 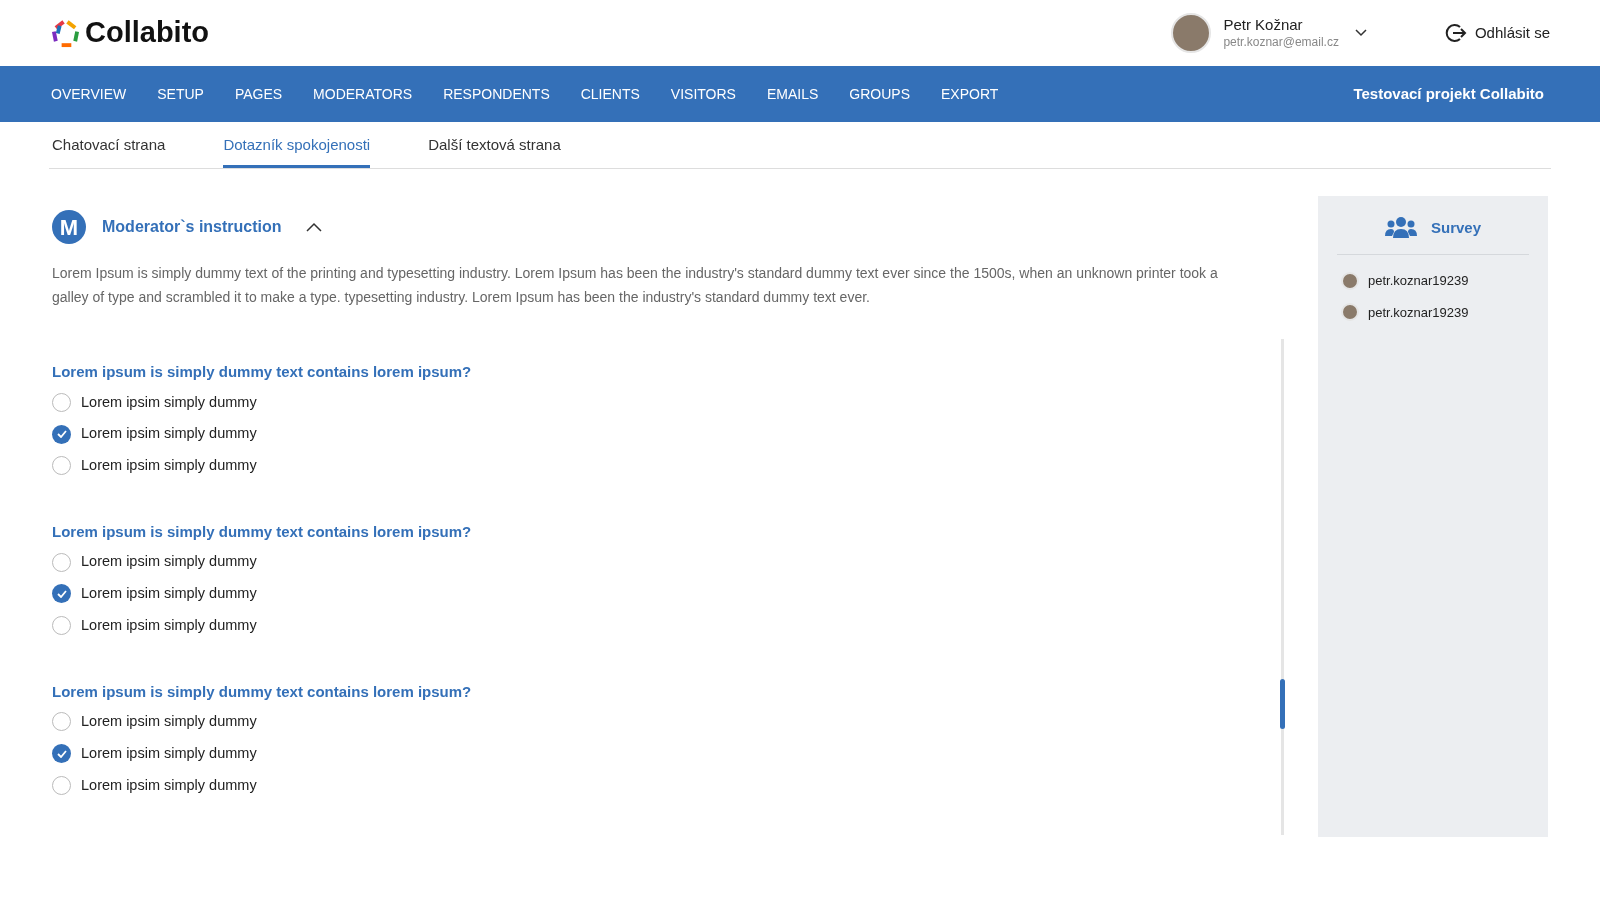 What do you see at coordinates (496, 94) in the screenshot?
I see `nav-link: RESPONDENTS` at bounding box center [496, 94].